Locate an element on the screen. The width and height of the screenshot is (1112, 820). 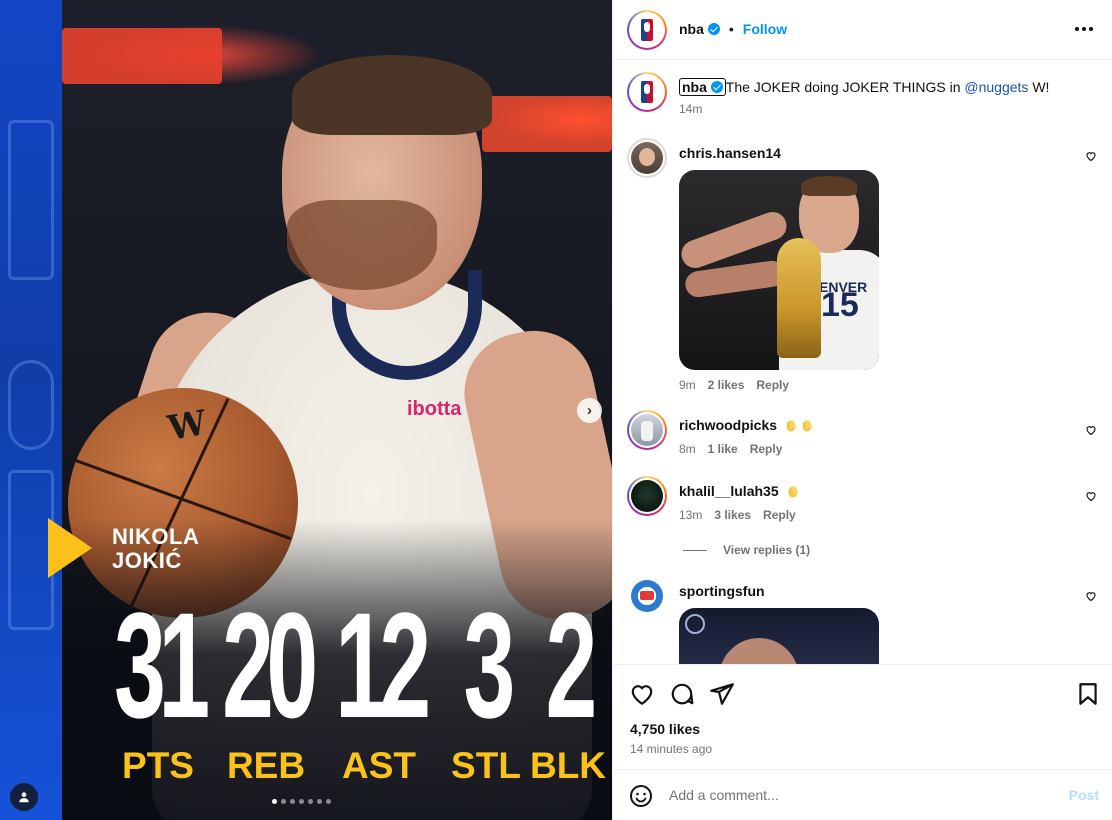
play-triangle-icon is located at coordinates (70, 548).